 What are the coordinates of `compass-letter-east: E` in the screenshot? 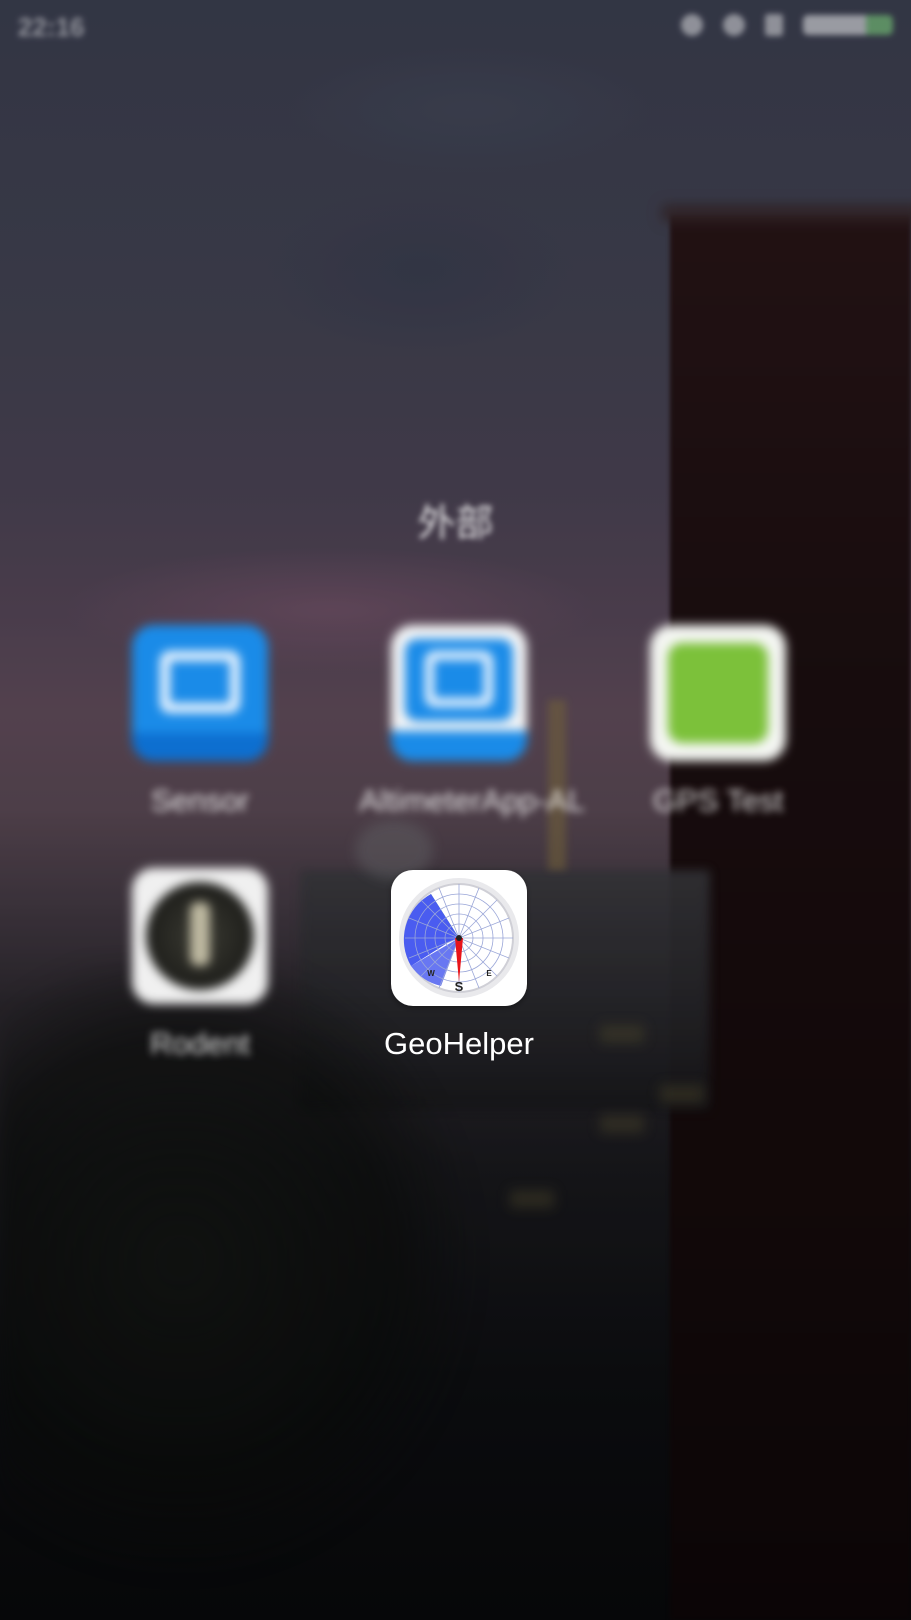 It's located at (489, 973).